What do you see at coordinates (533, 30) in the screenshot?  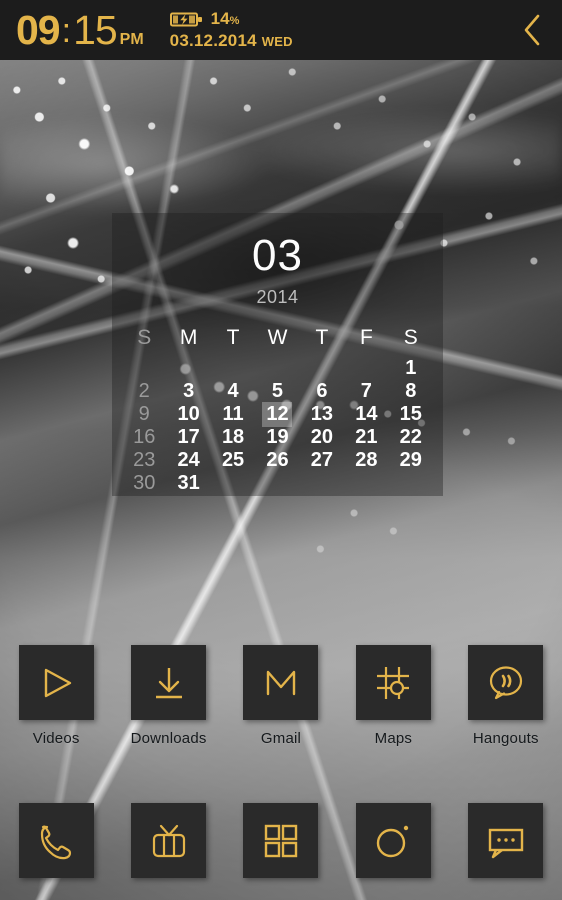 I see `chevron-left-icon` at bounding box center [533, 30].